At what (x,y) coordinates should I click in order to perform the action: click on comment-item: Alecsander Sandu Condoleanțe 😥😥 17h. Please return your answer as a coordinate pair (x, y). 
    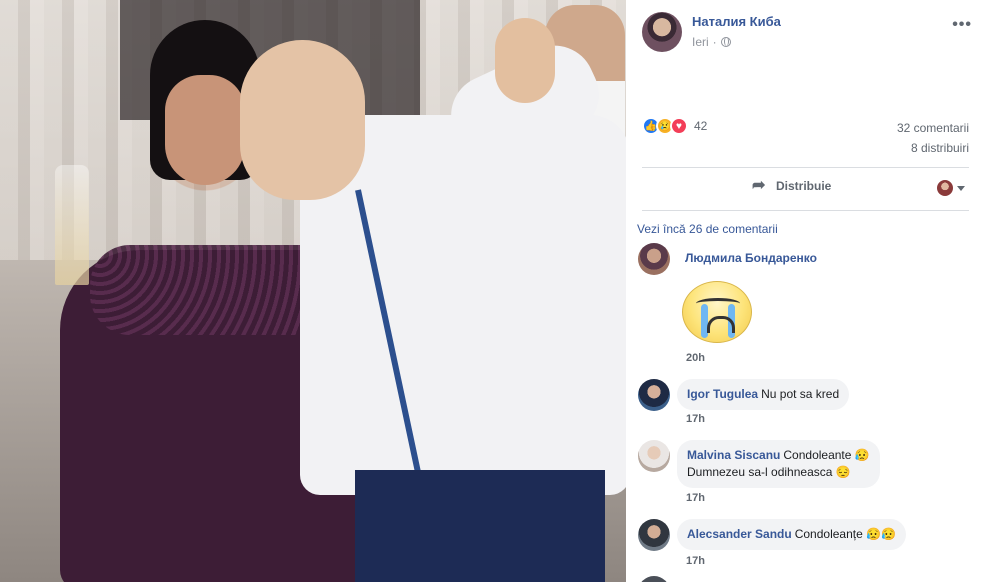
    Looking at the image, I should click on (803, 545).